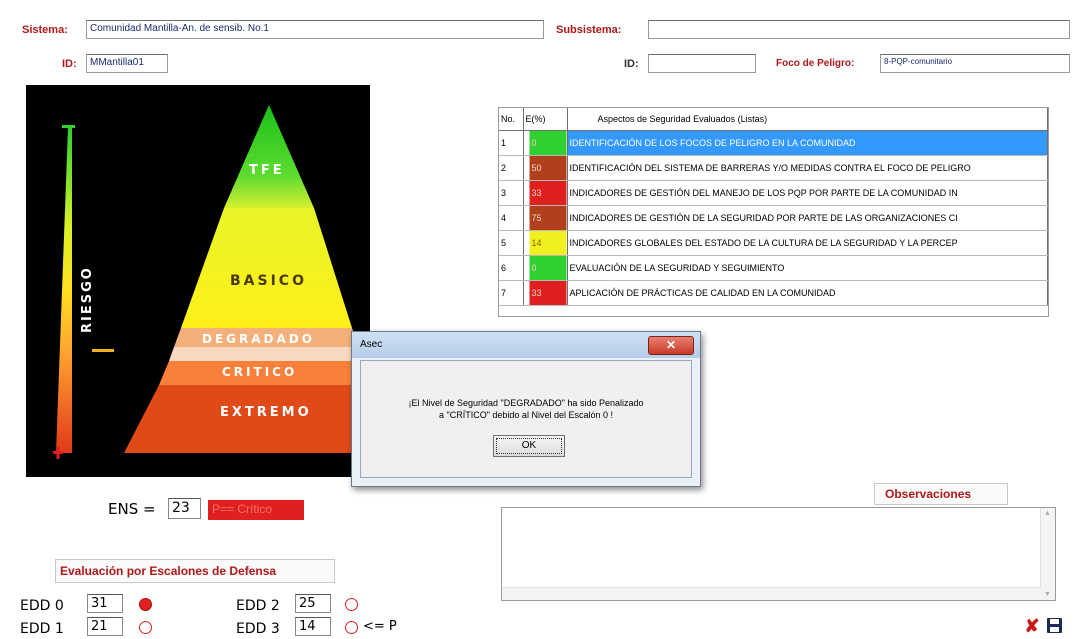 Image resolution: width=1076 pixels, height=639 pixels. What do you see at coordinates (42, 629) in the screenshot?
I see `edd1-label: EDD 1` at bounding box center [42, 629].